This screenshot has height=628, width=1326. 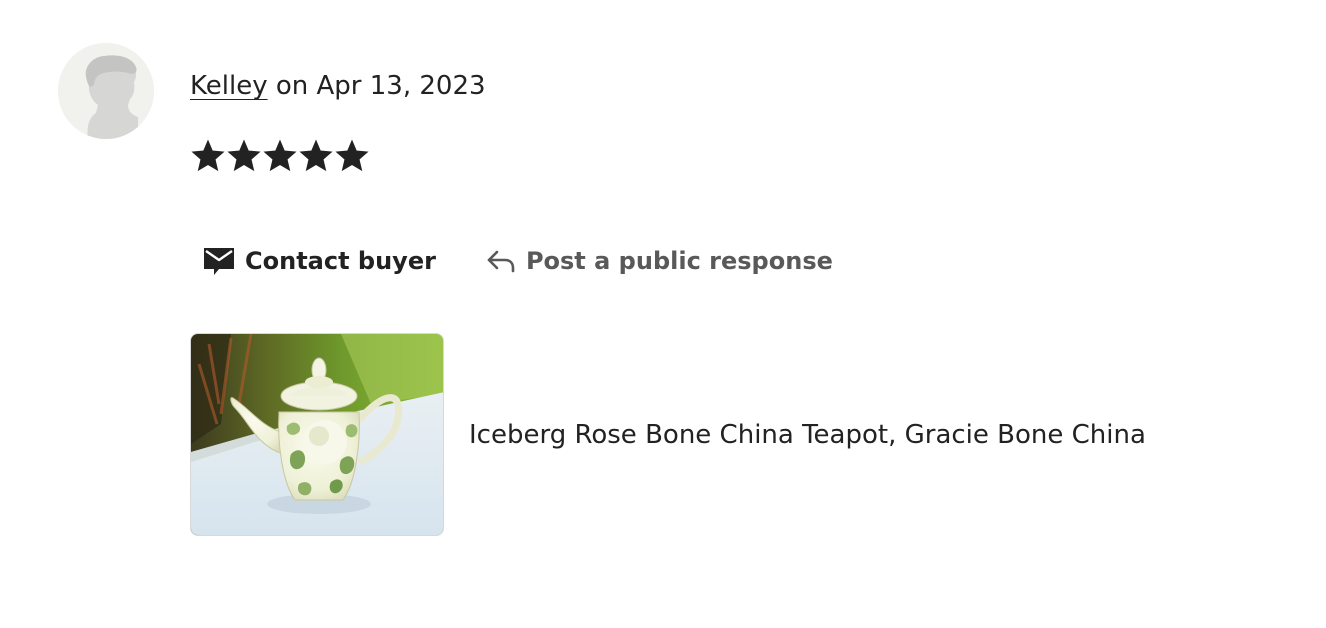 I want to click on contact-buyer-button: Contact buyer, so click(x=319, y=261).